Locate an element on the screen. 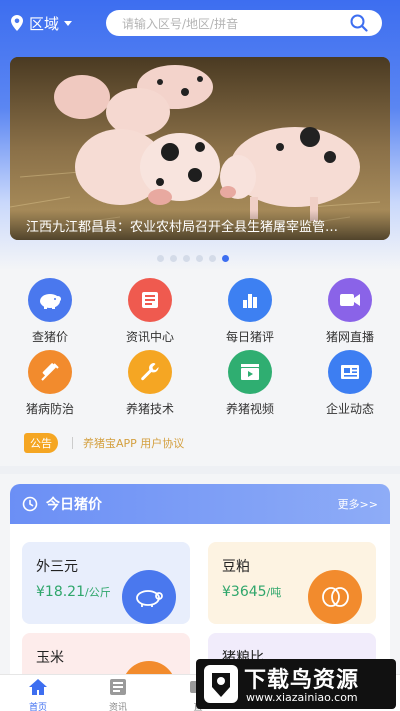 This screenshot has height=711, width=400. price-section-header: 今日猪价 更多>> is located at coordinates (200, 504).